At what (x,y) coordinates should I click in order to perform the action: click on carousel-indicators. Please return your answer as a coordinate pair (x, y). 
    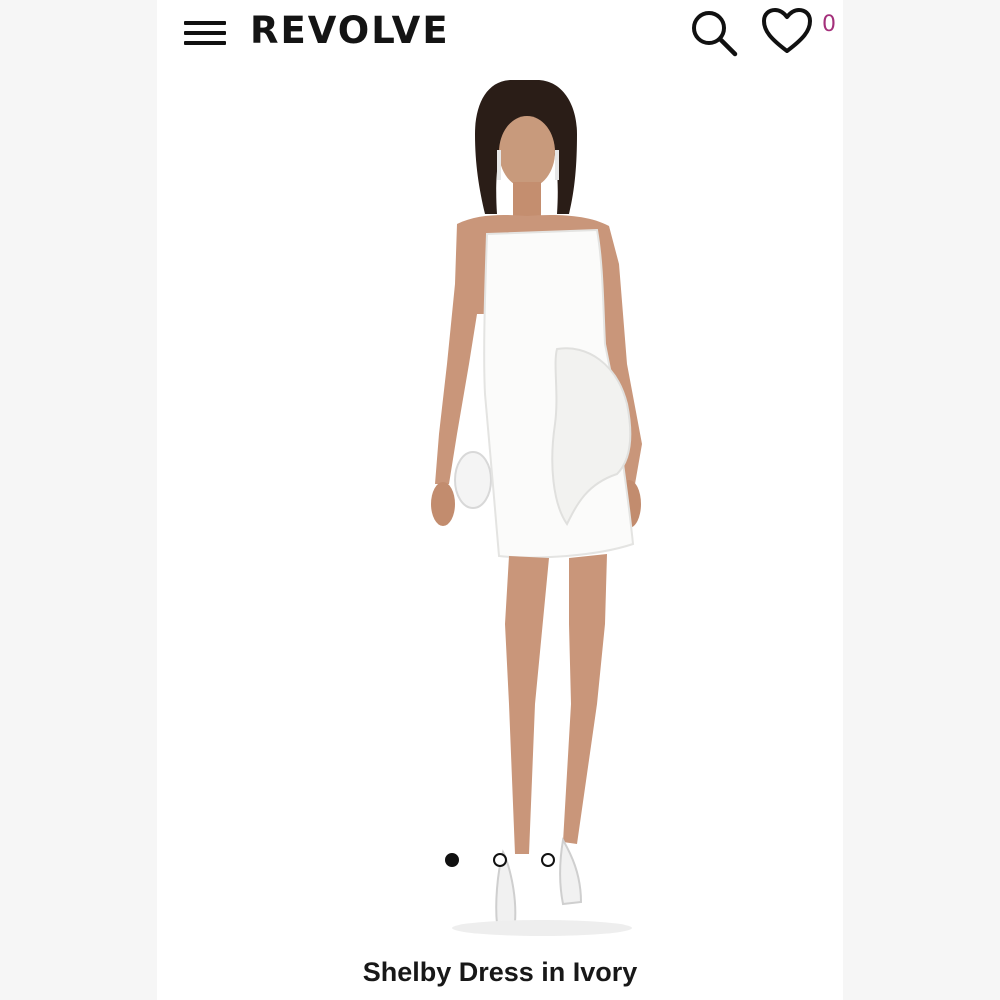
    Looking at the image, I should click on (500, 860).